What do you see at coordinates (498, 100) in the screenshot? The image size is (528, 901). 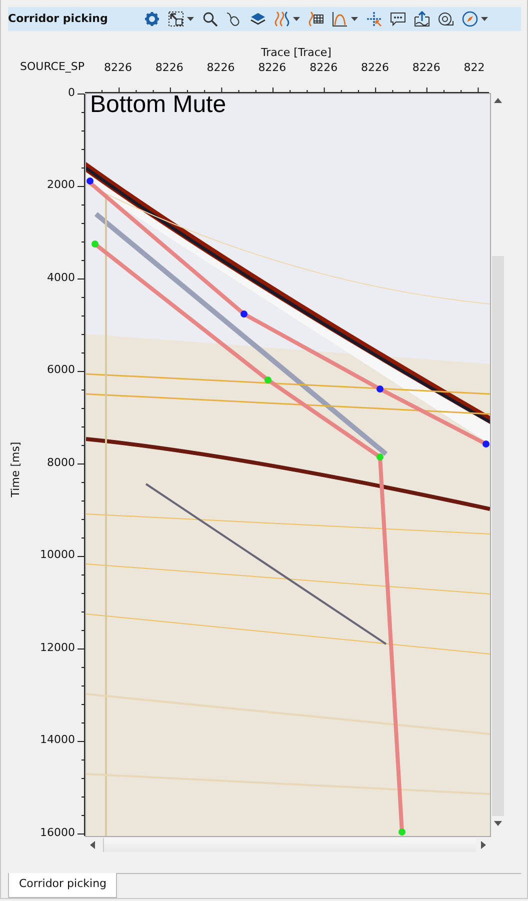 I see `scroll-up-icon` at bounding box center [498, 100].